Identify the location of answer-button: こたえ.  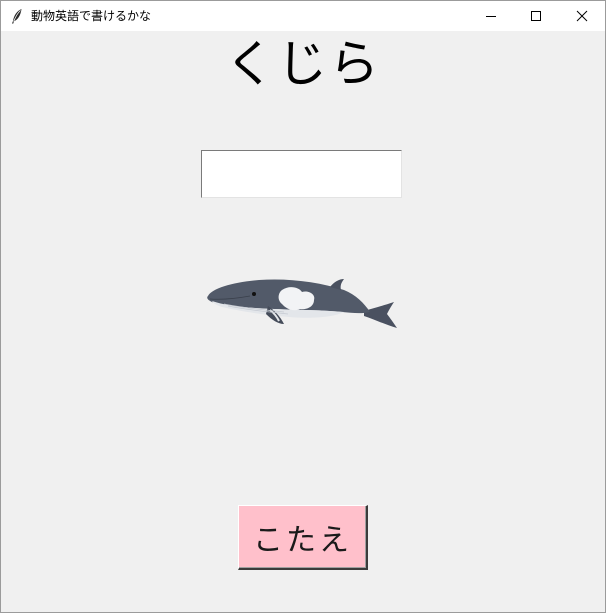
(303, 537).